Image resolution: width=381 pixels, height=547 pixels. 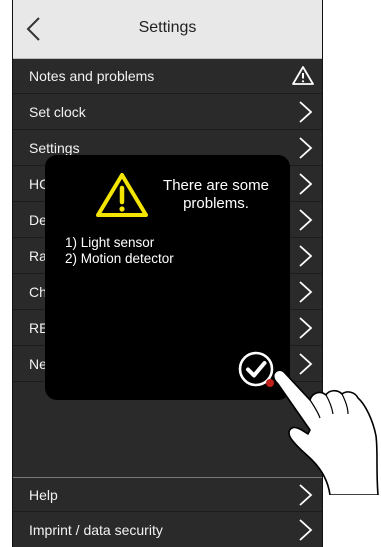 What do you see at coordinates (167, 112) in the screenshot?
I see `menu-item-set-clock: Set clock` at bounding box center [167, 112].